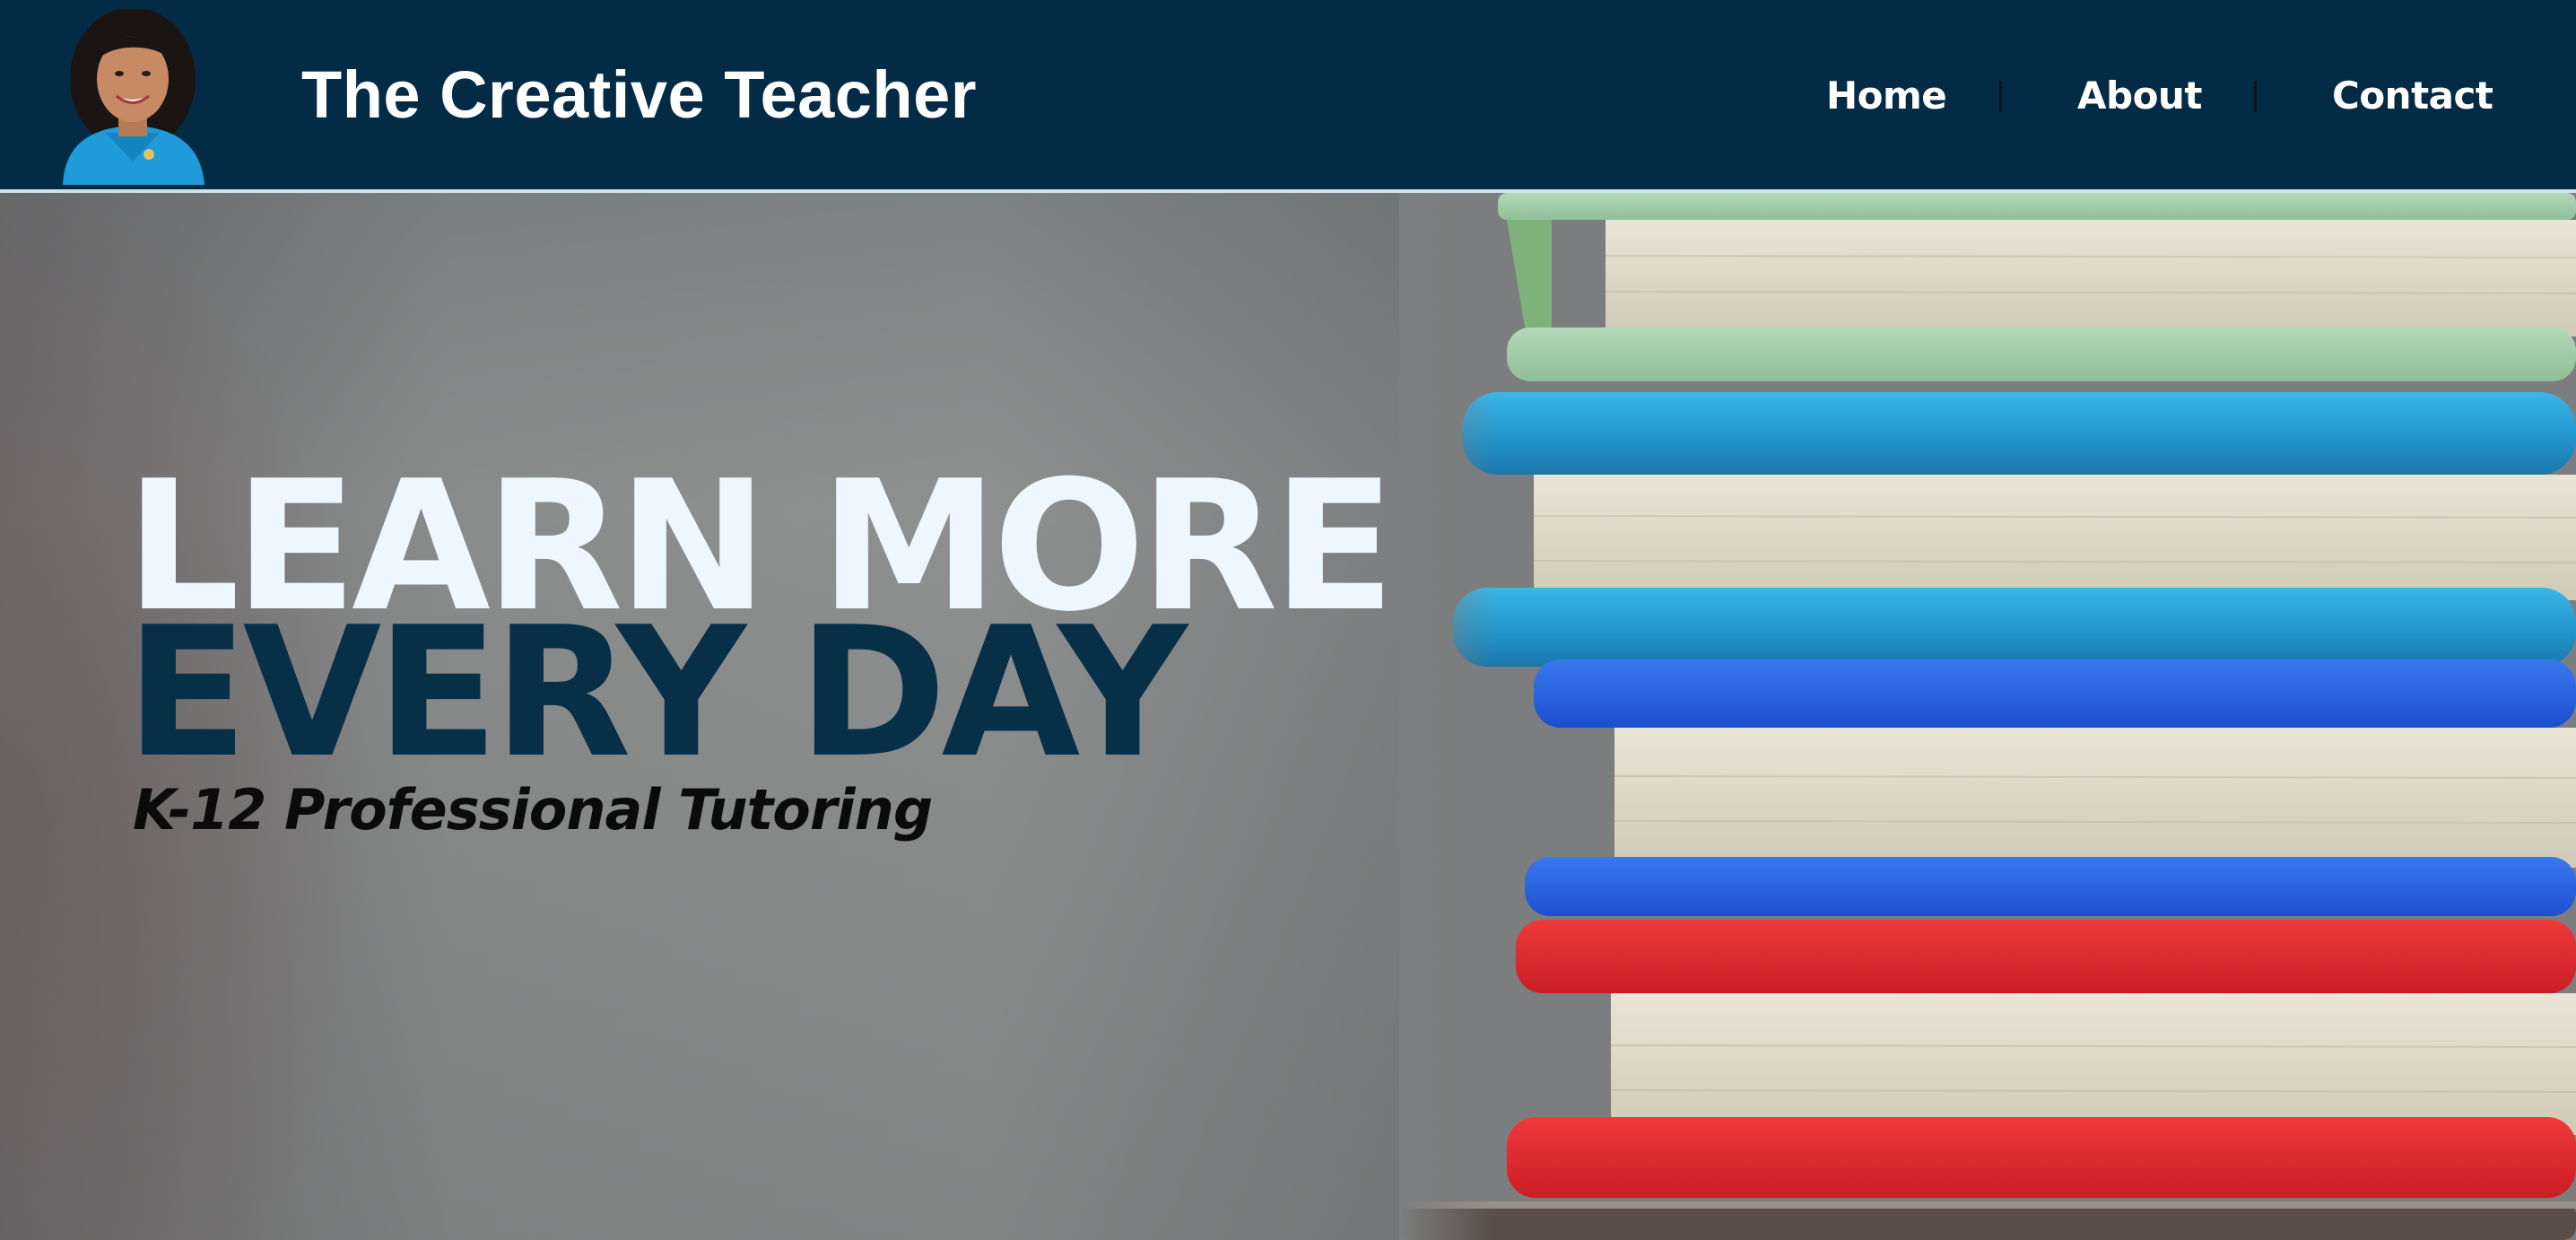 This screenshot has width=2576, height=1240. What do you see at coordinates (533, 810) in the screenshot?
I see `hero-tagline: K-12 Professional Tutoring` at bounding box center [533, 810].